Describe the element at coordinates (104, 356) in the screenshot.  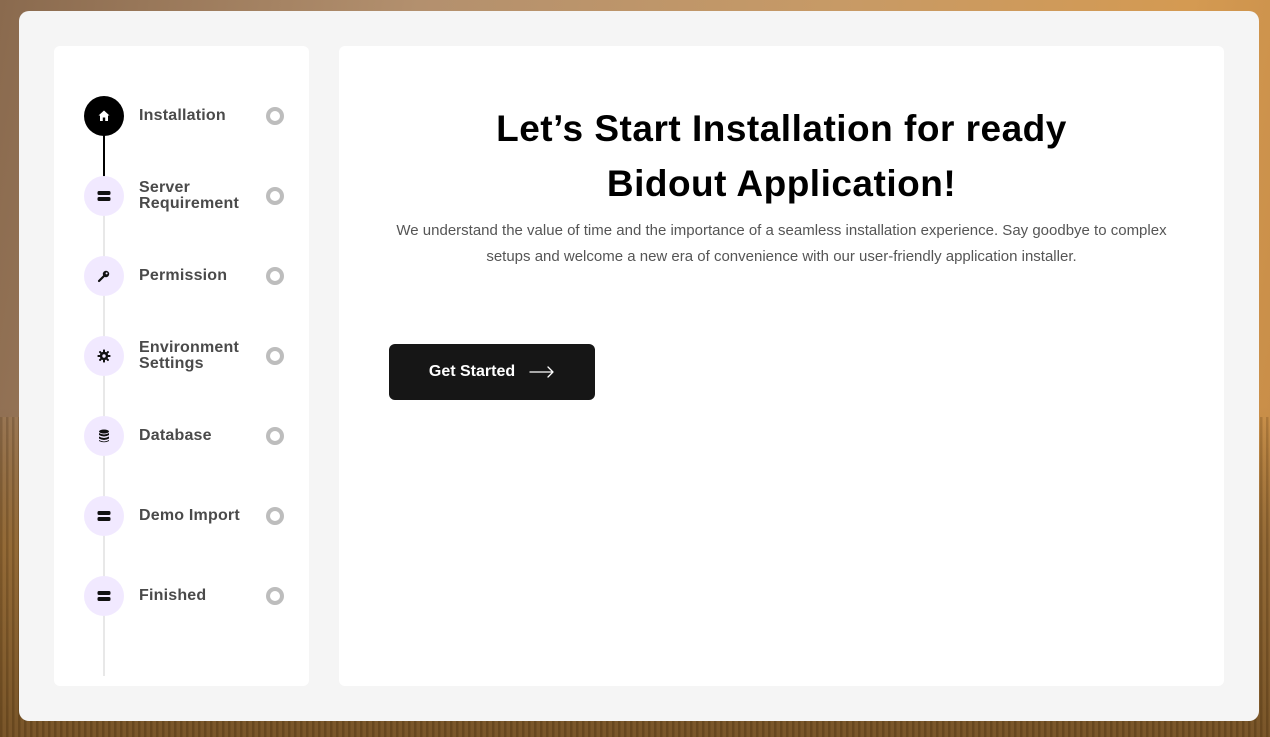
I see `gear-icon` at that location.